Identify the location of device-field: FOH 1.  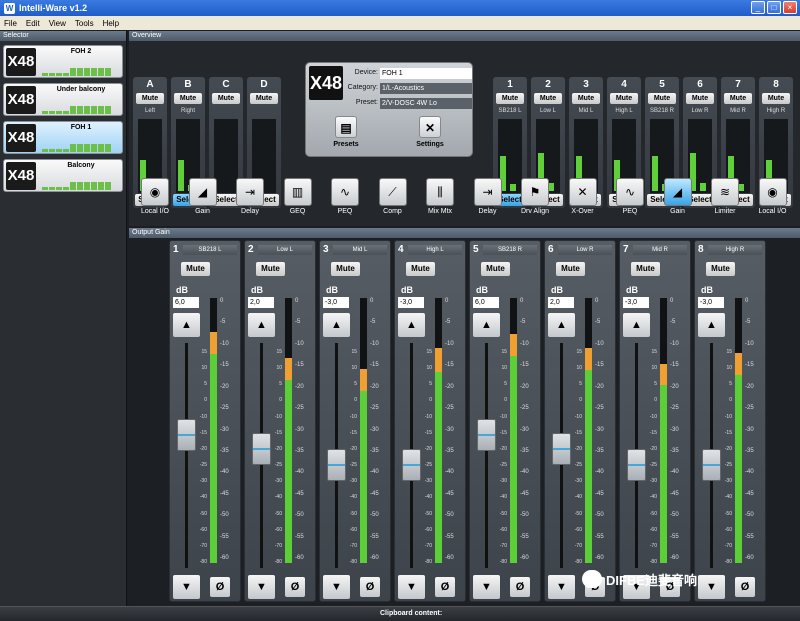
(426, 73).